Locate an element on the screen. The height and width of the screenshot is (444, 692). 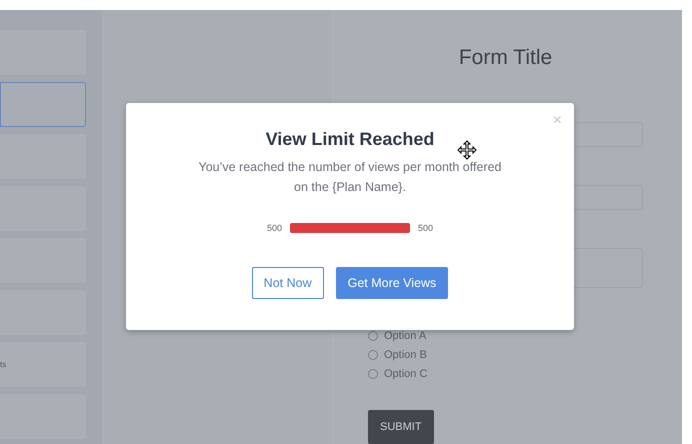
option-label: Option A is located at coordinates (405, 336).